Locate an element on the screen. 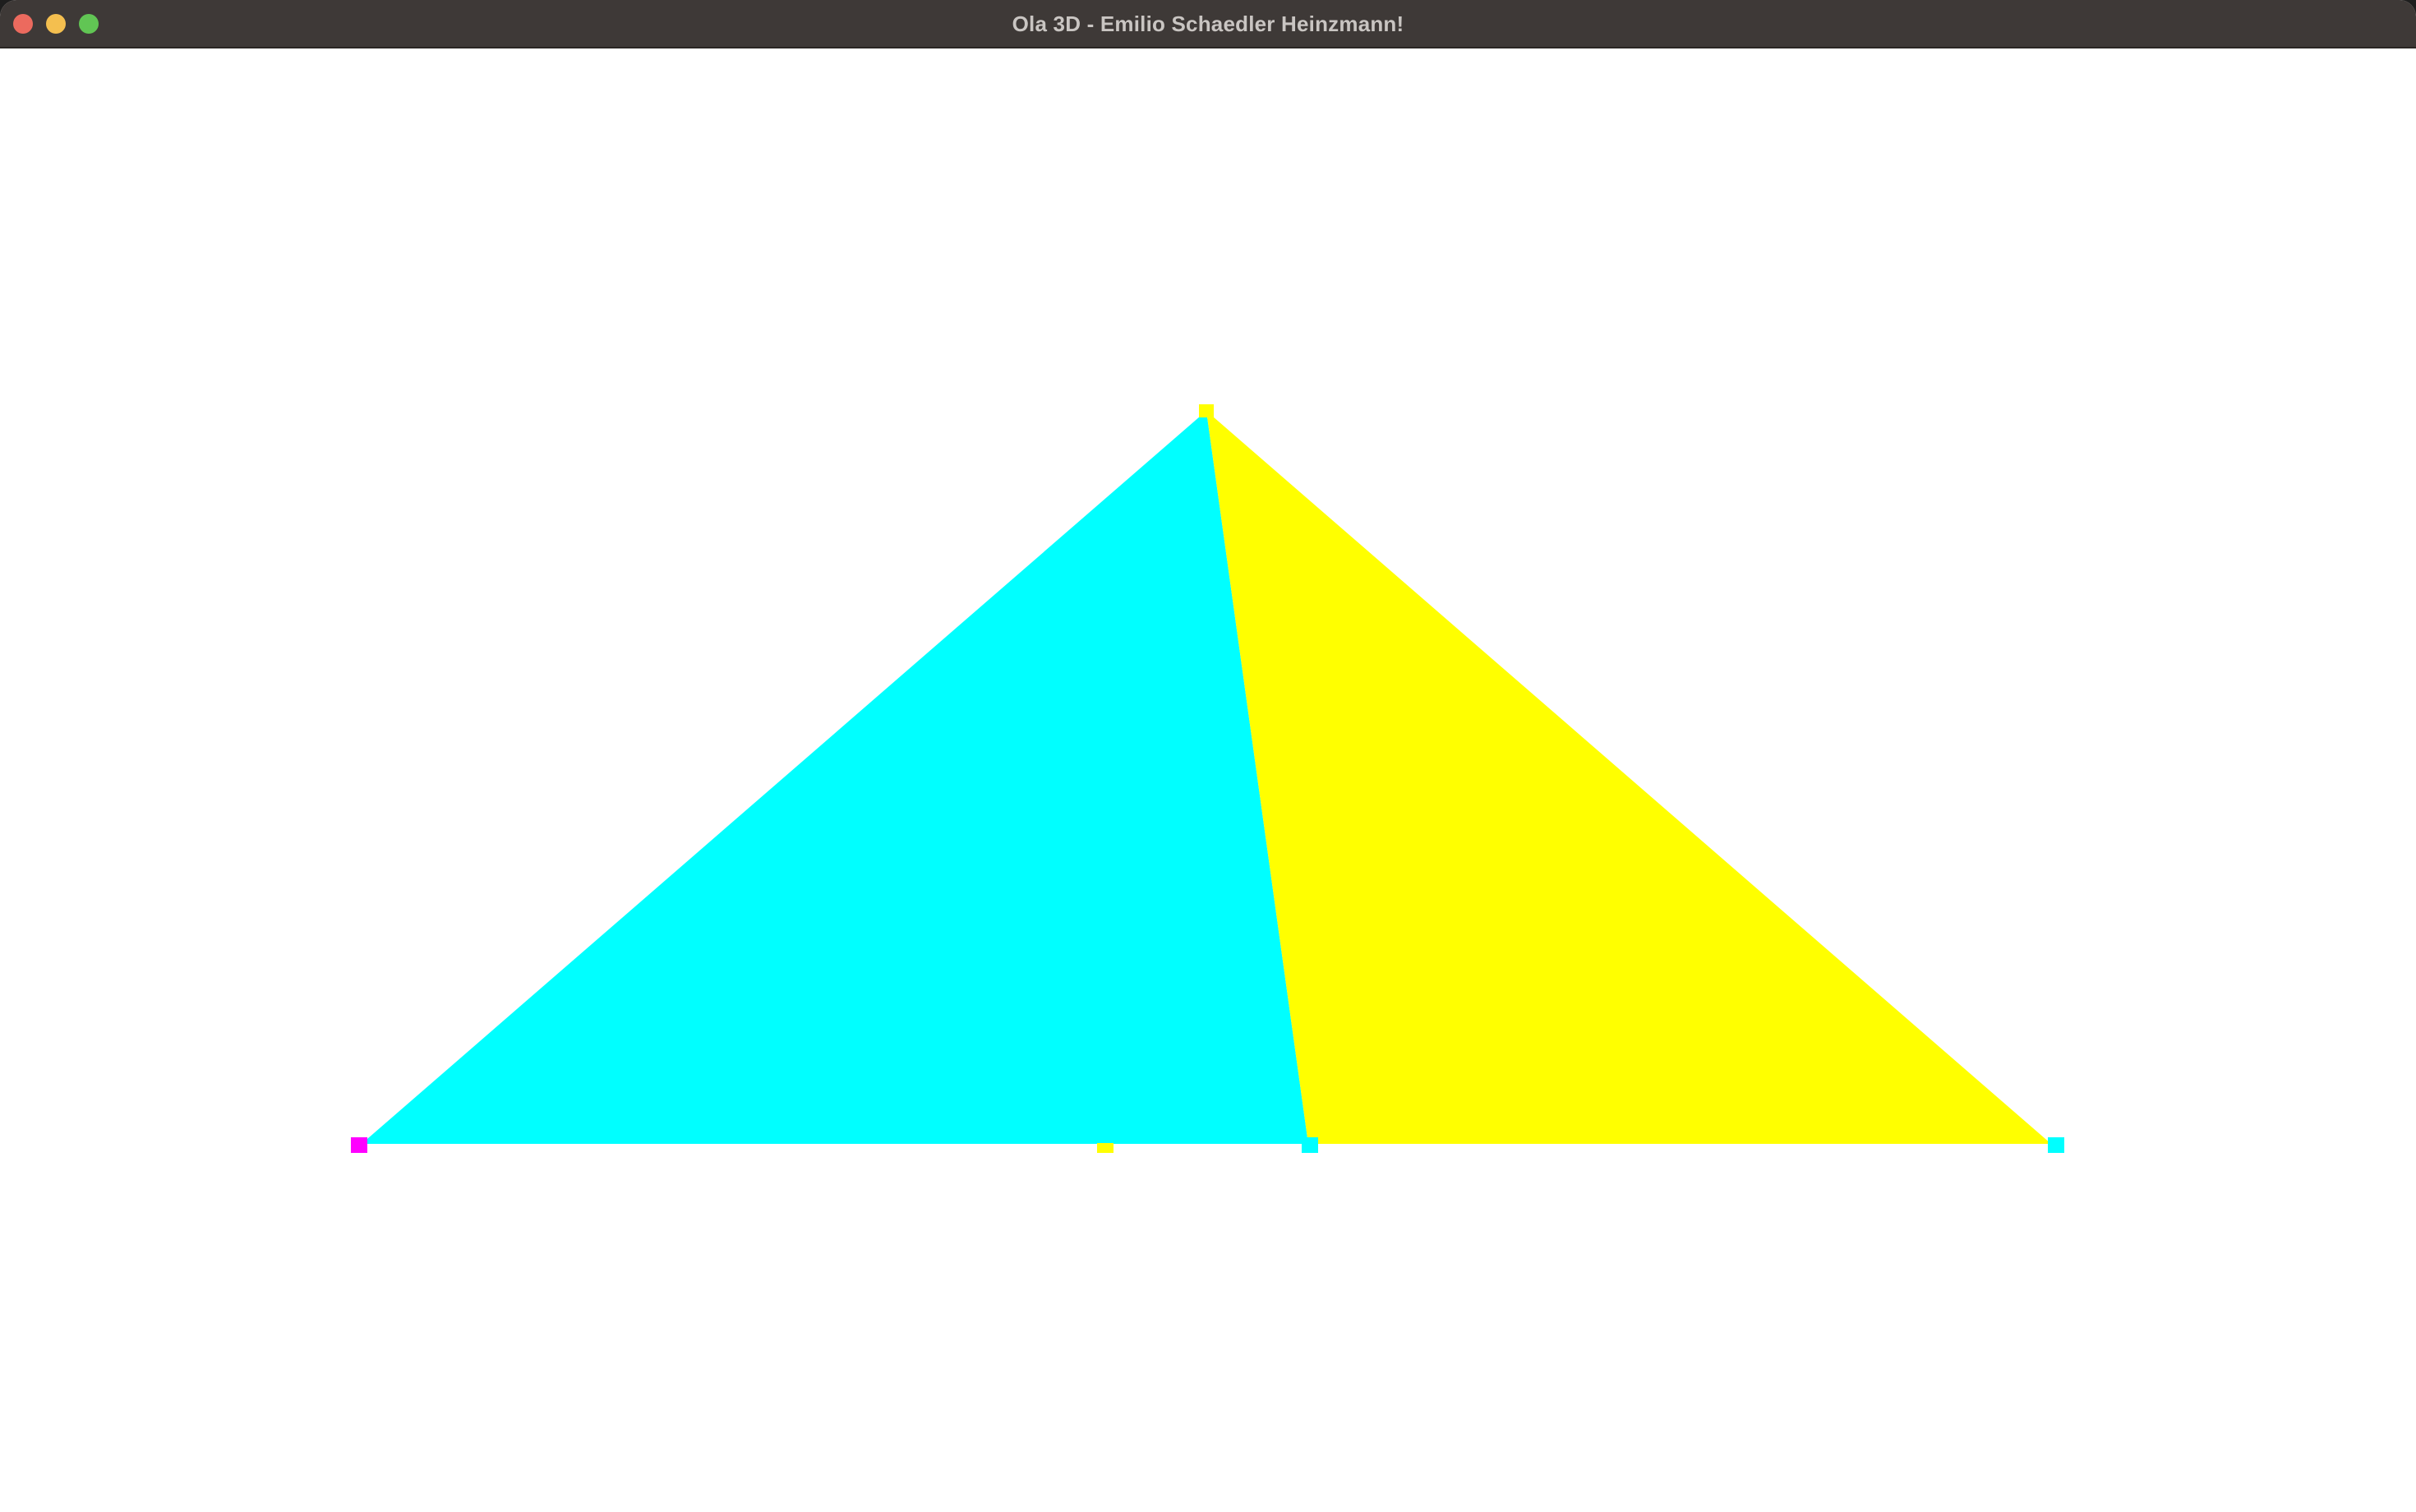 The height and width of the screenshot is (1512, 2416). inner-base-marker is located at coordinates (1310, 1145).